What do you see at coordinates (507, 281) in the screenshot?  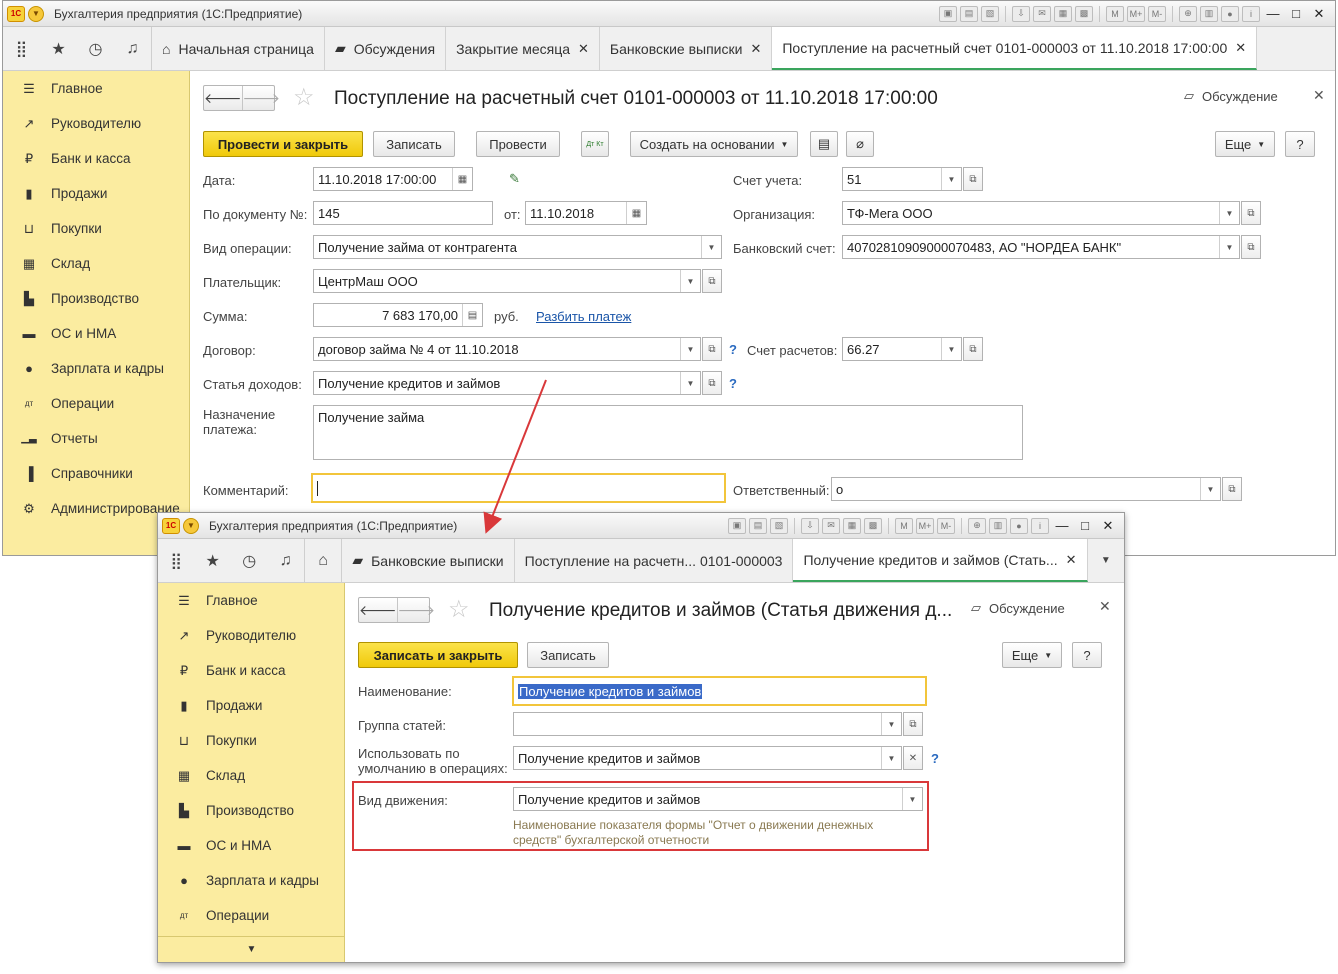 I see `payer-select: ЦентрМаш ООО ▼` at bounding box center [507, 281].